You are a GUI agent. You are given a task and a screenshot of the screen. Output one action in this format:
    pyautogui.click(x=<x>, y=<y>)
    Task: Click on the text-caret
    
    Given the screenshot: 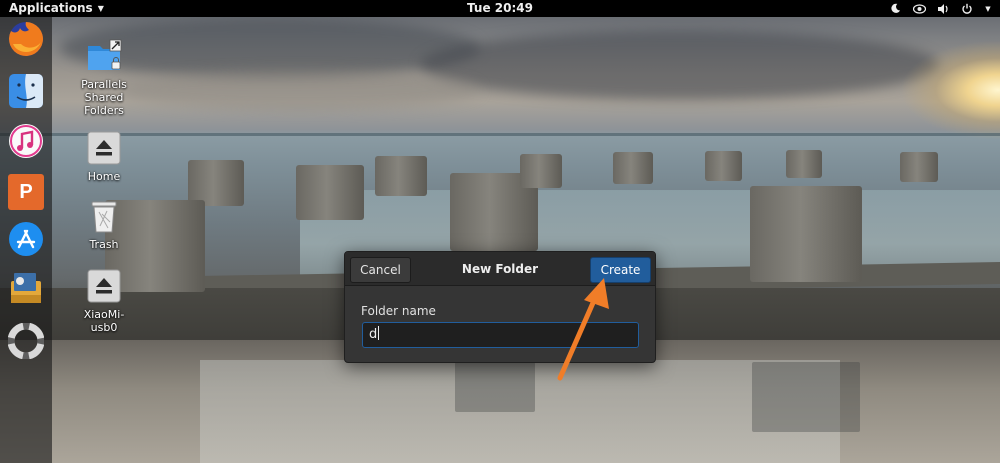 What is the action you would take?
    pyautogui.click(x=379, y=333)
    